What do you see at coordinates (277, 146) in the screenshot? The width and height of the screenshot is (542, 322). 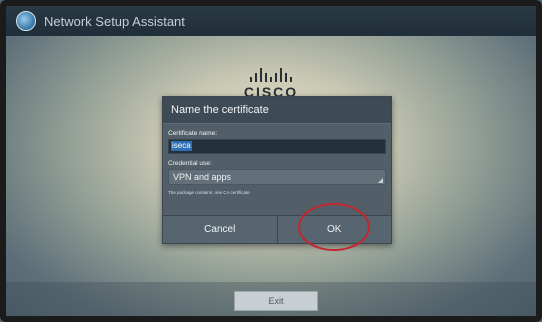 I see `certificate-name-input: iseca` at bounding box center [277, 146].